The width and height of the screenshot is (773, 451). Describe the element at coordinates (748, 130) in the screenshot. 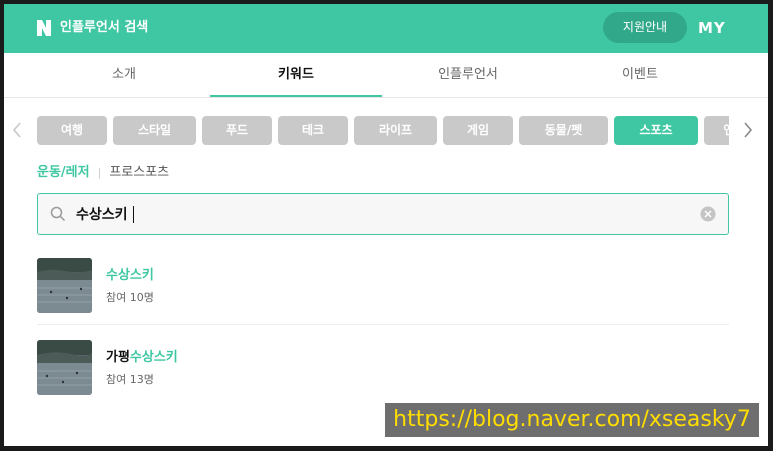

I see `chevron-right-icon` at that location.